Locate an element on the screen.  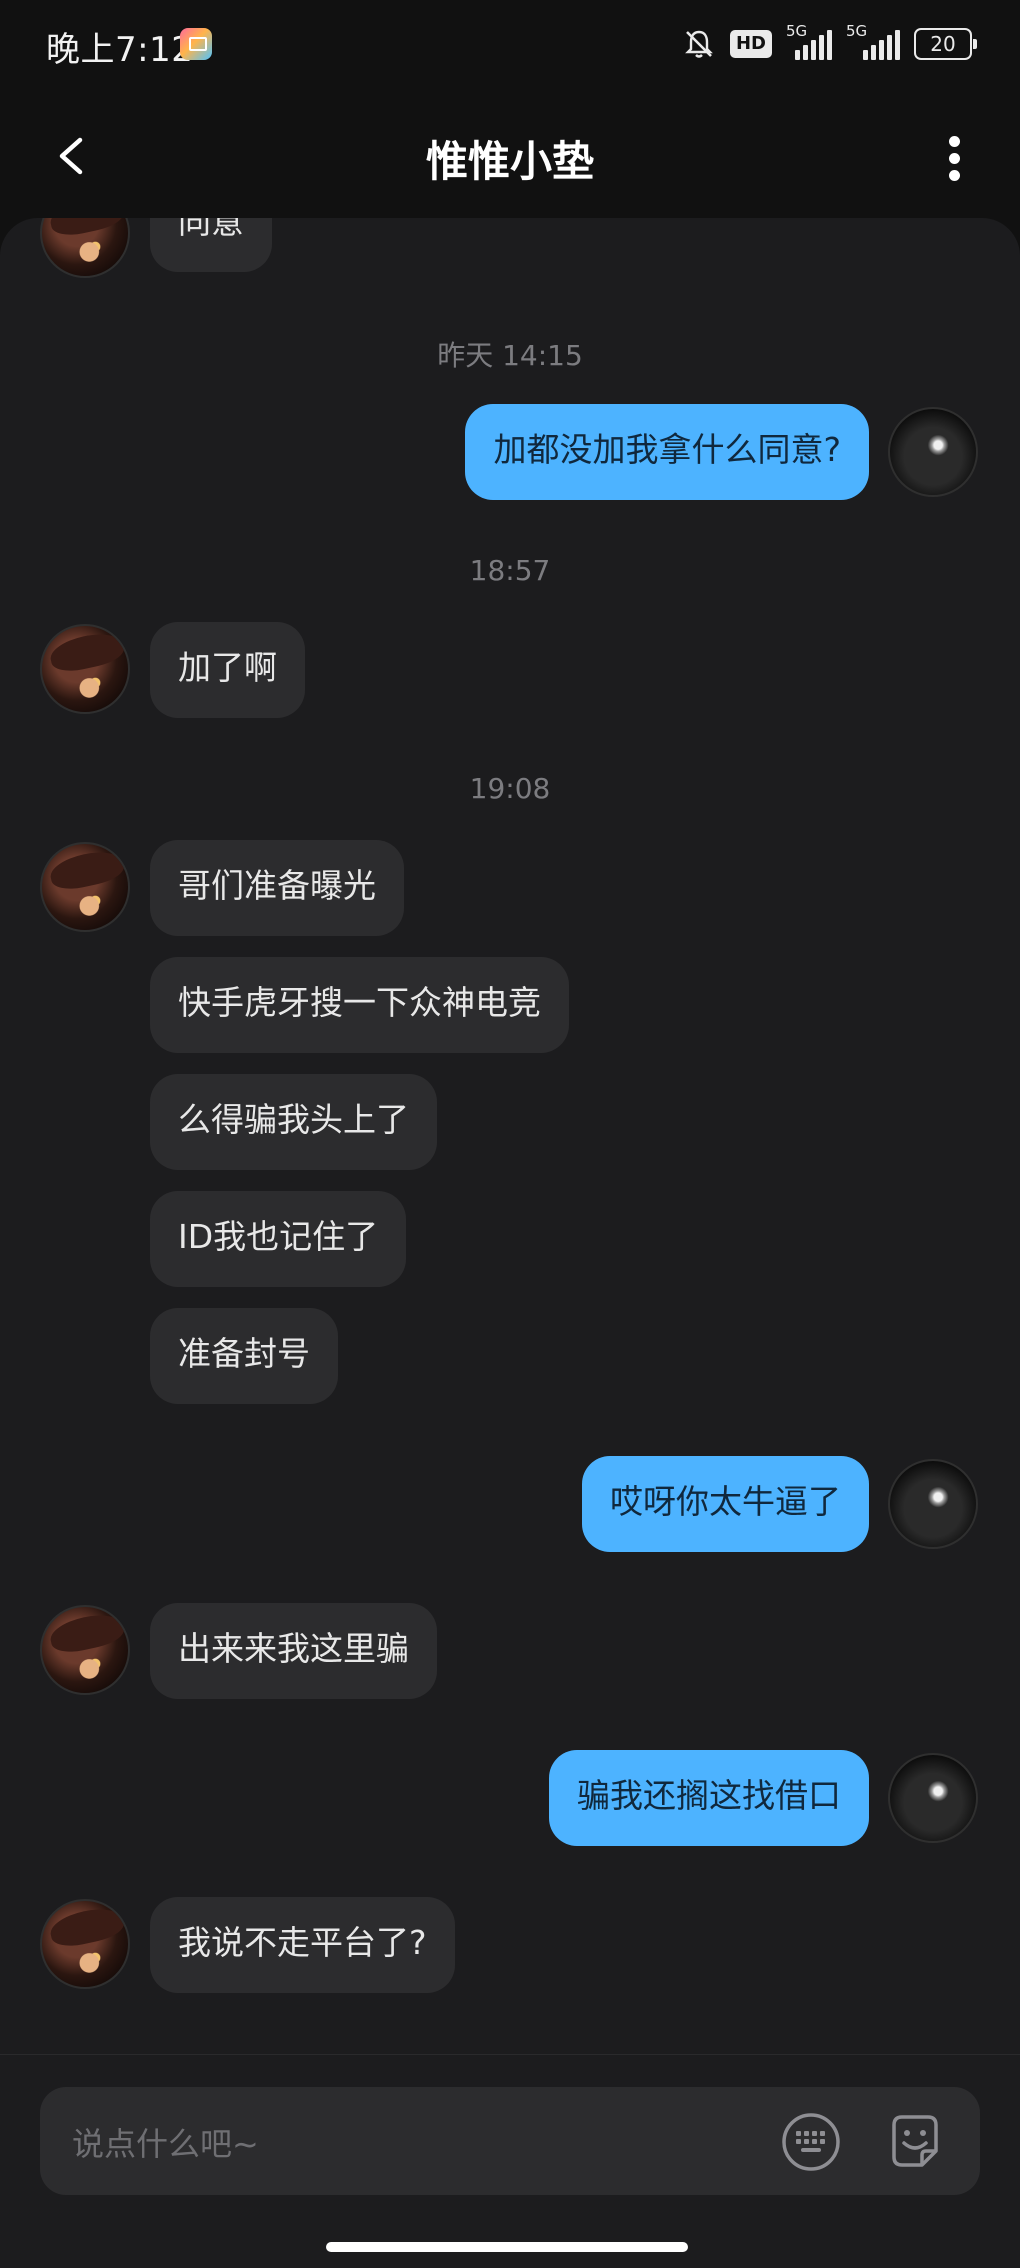
input-placeholder: 说点什么吧~ is located at coordinates (165, 2144).